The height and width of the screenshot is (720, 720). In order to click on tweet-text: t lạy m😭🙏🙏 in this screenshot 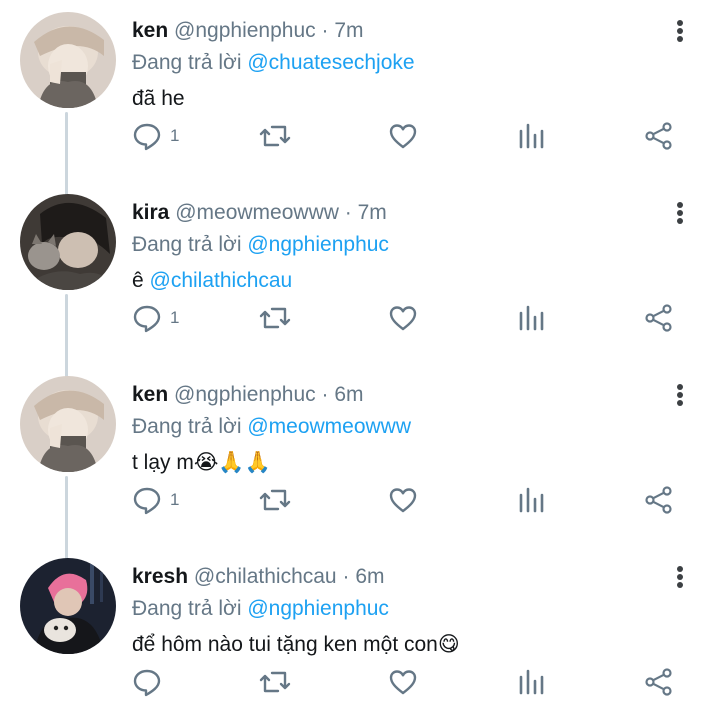, I will do `click(201, 463)`.